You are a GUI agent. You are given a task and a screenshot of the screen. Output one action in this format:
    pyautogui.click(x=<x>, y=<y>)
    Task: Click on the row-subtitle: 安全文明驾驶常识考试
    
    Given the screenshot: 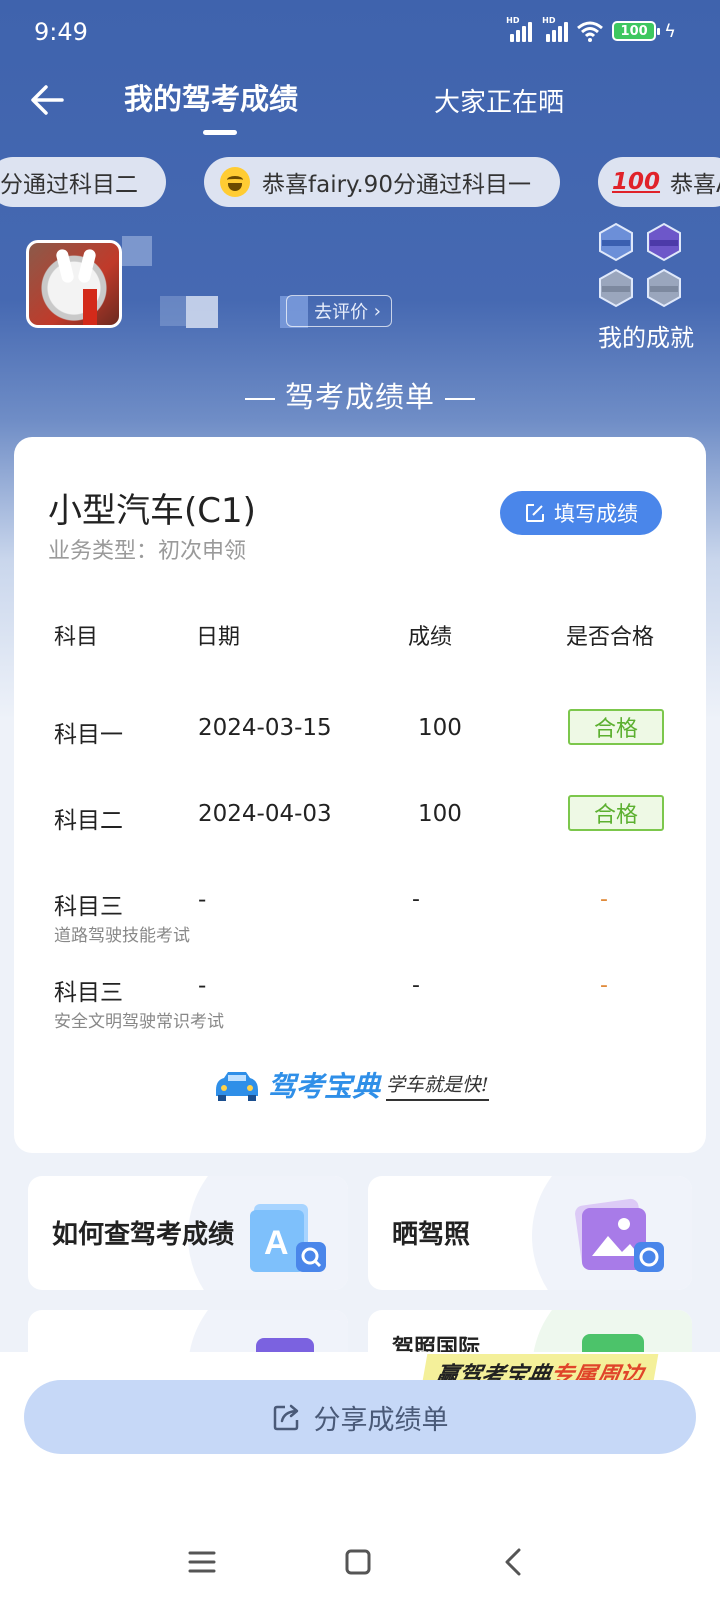 What is the action you would take?
    pyautogui.click(x=139, y=1022)
    